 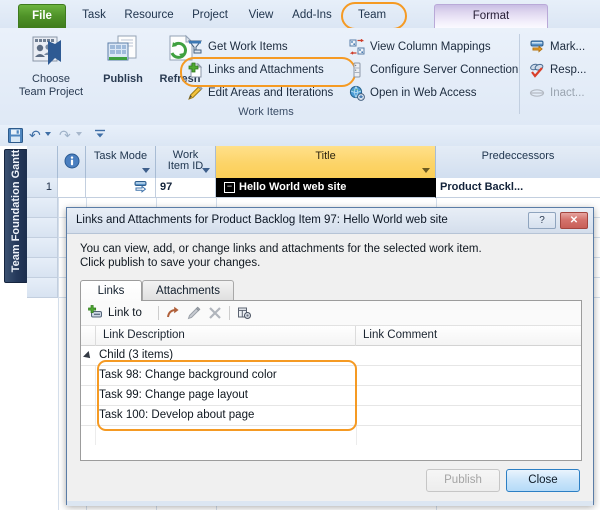 I want to click on publish-icon, so click(x=123, y=53).